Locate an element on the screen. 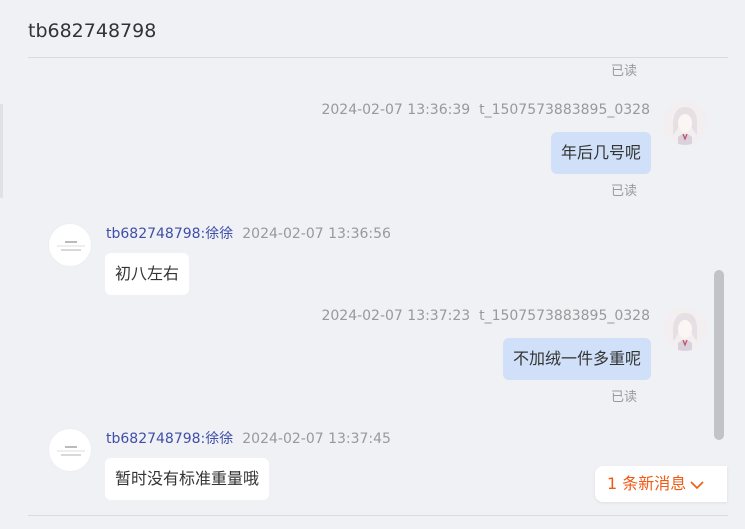 Image resolution: width=745 pixels, height=529 pixels. message-bubble-outgoing: 不加绒一件多重呢 is located at coordinates (576, 359).